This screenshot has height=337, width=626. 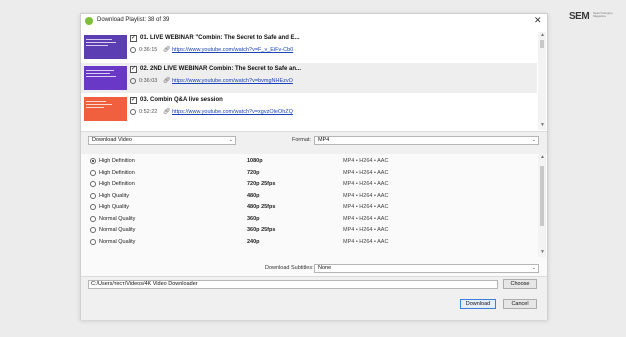 I want to click on download-button: Download, so click(x=478, y=304).